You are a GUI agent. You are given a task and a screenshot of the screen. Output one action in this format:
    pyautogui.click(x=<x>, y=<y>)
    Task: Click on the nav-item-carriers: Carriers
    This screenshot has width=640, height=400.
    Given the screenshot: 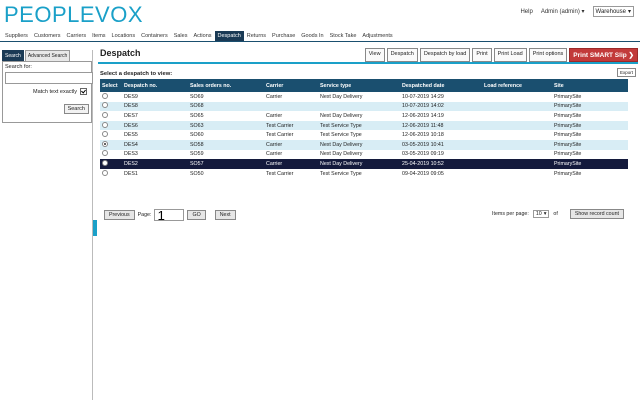 What is the action you would take?
    pyautogui.click(x=77, y=36)
    